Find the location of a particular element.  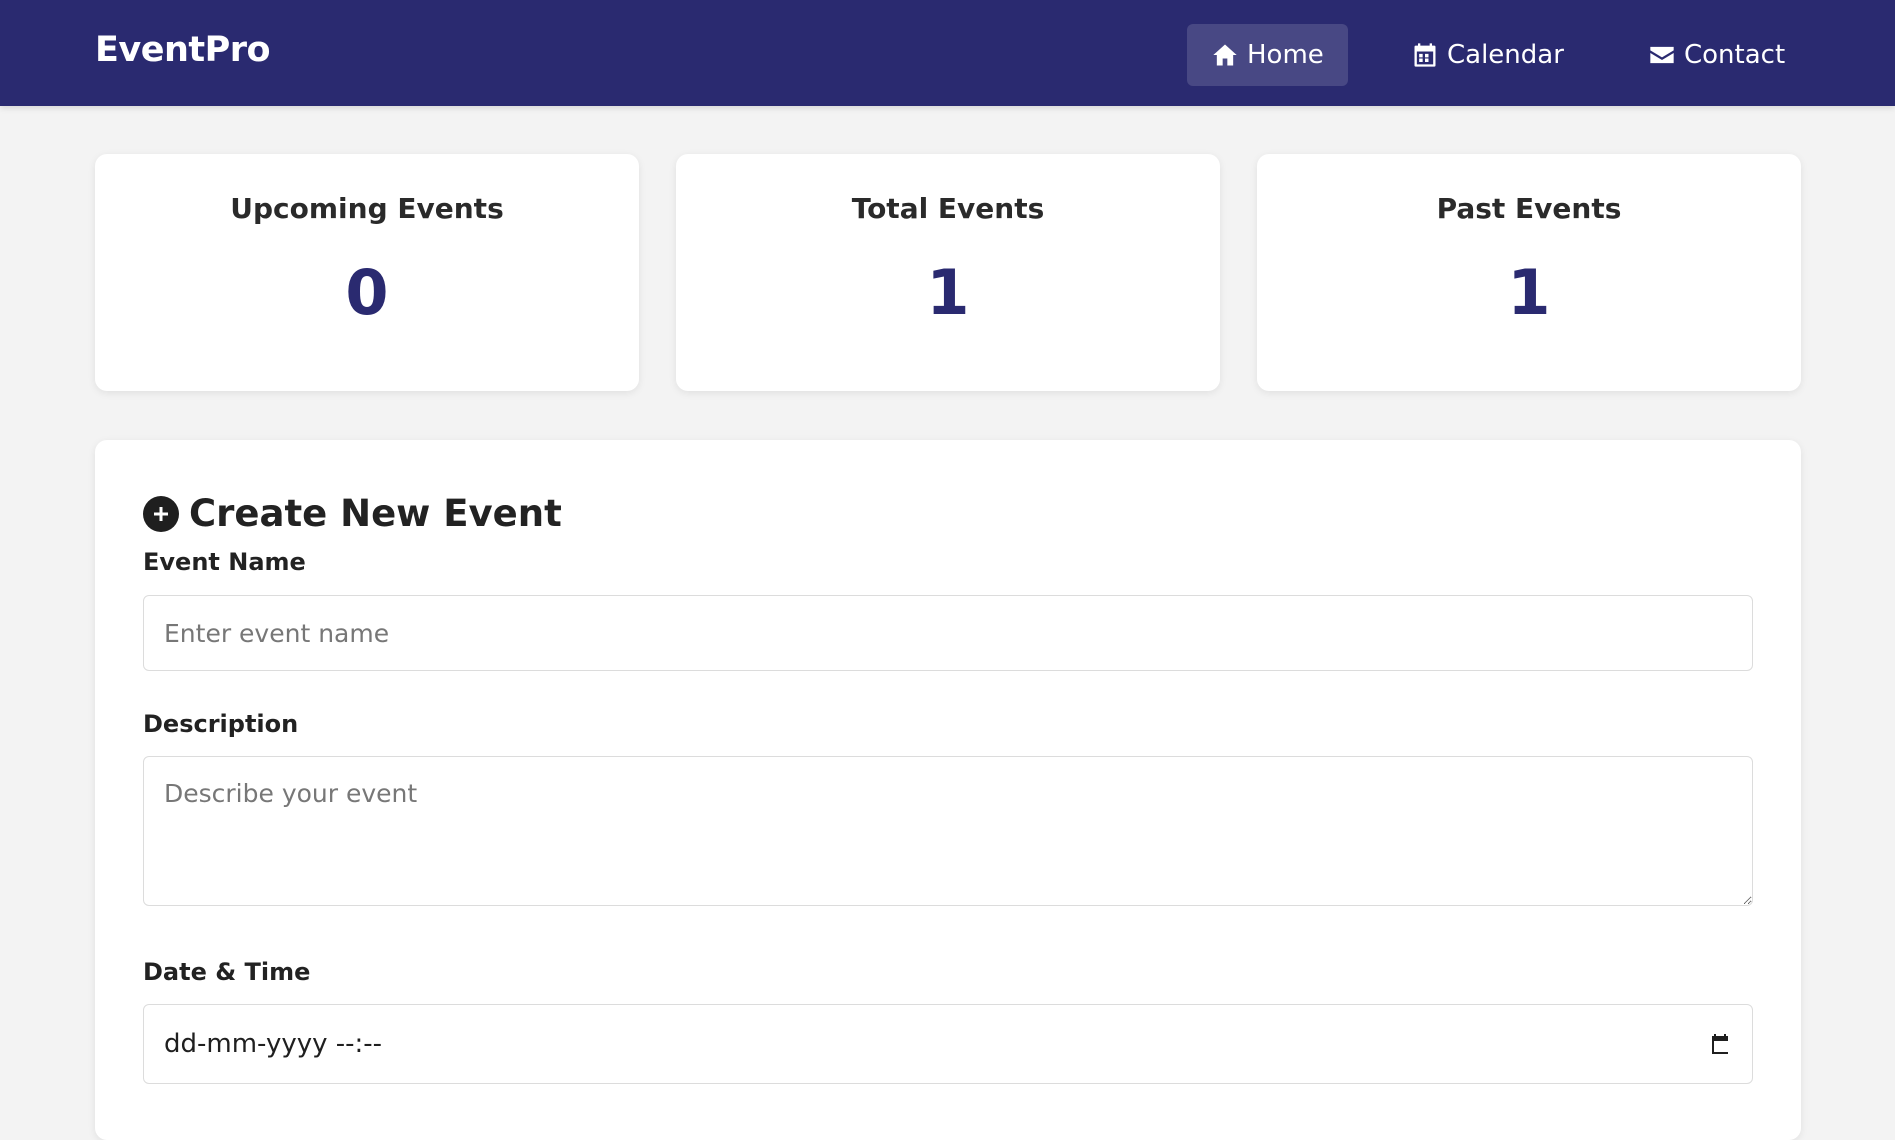

nav-calendar: Calendar is located at coordinates (1487, 55).